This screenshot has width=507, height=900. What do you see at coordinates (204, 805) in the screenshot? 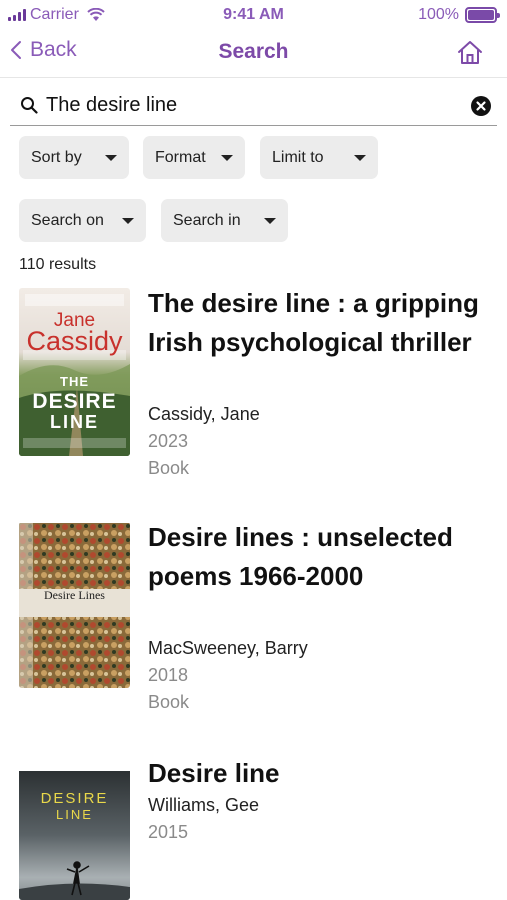
I see `result-author: Williams, Gee` at bounding box center [204, 805].